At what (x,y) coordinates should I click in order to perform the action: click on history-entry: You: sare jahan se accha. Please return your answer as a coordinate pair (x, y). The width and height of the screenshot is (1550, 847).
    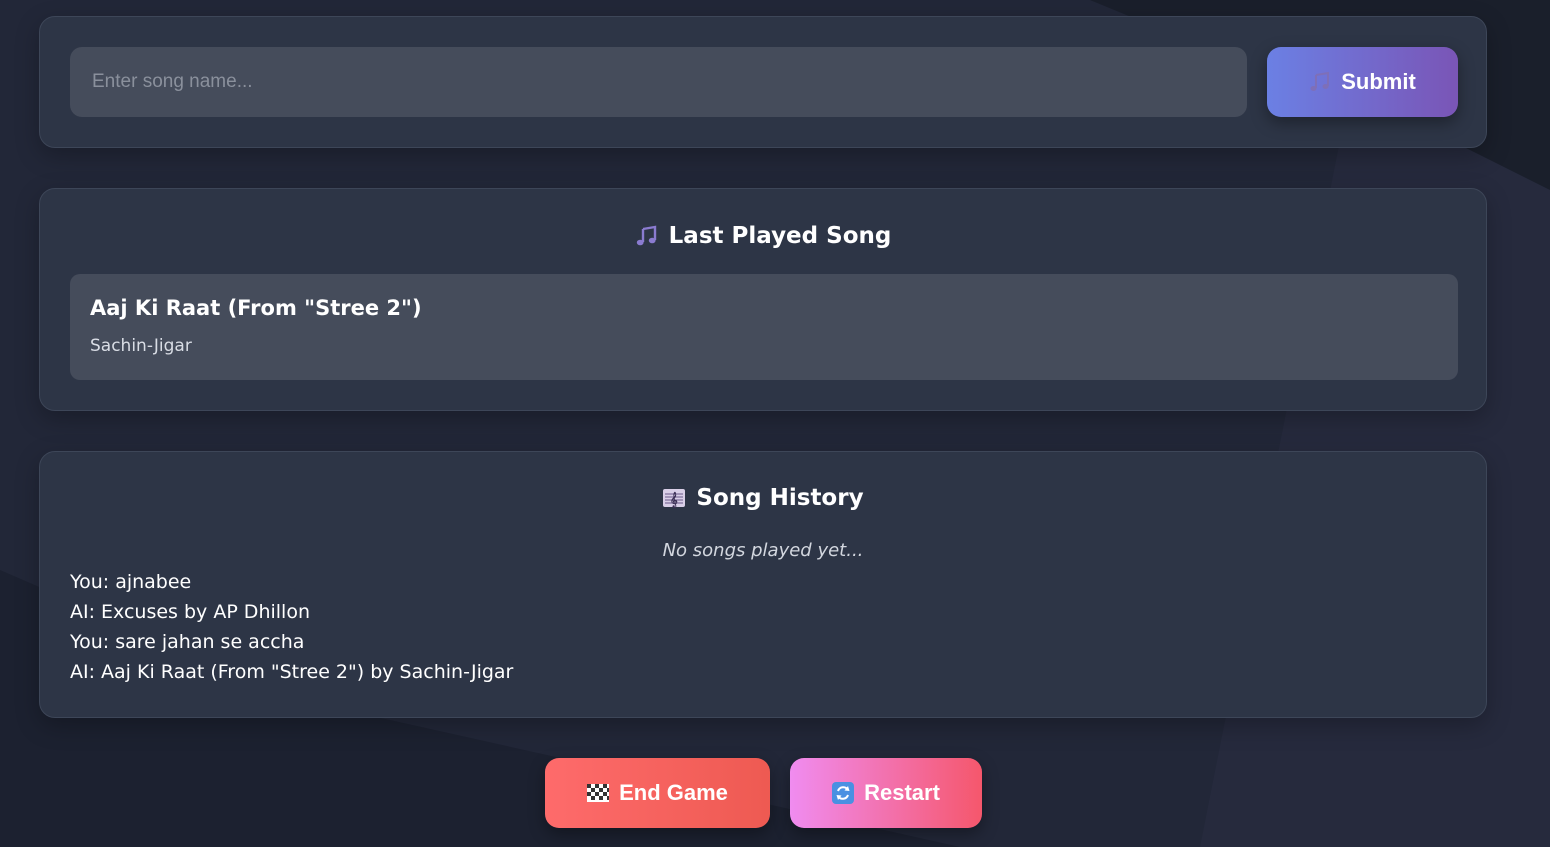
    Looking at the image, I should click on (187, 642).